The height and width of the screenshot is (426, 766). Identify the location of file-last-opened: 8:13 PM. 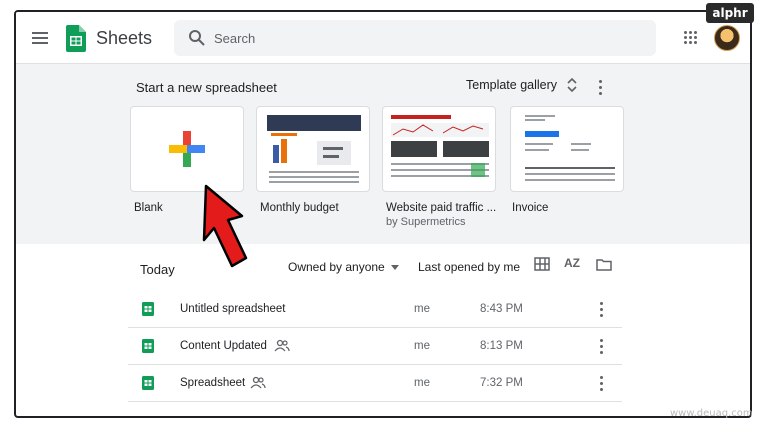
(501, 346).